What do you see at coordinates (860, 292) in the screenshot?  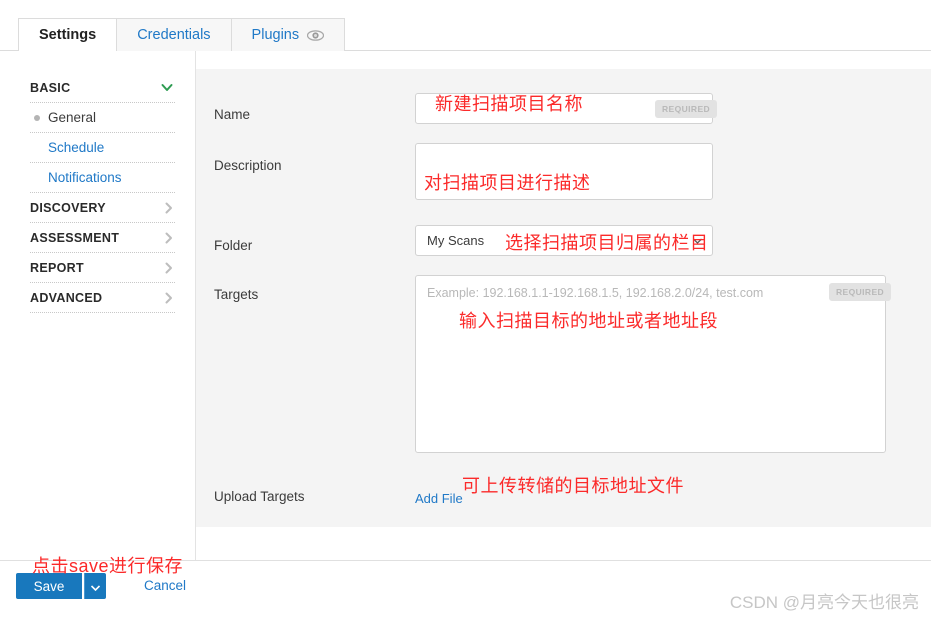 I see `targets-required-badge: REQUIRED` at bounding box center [860, 292].